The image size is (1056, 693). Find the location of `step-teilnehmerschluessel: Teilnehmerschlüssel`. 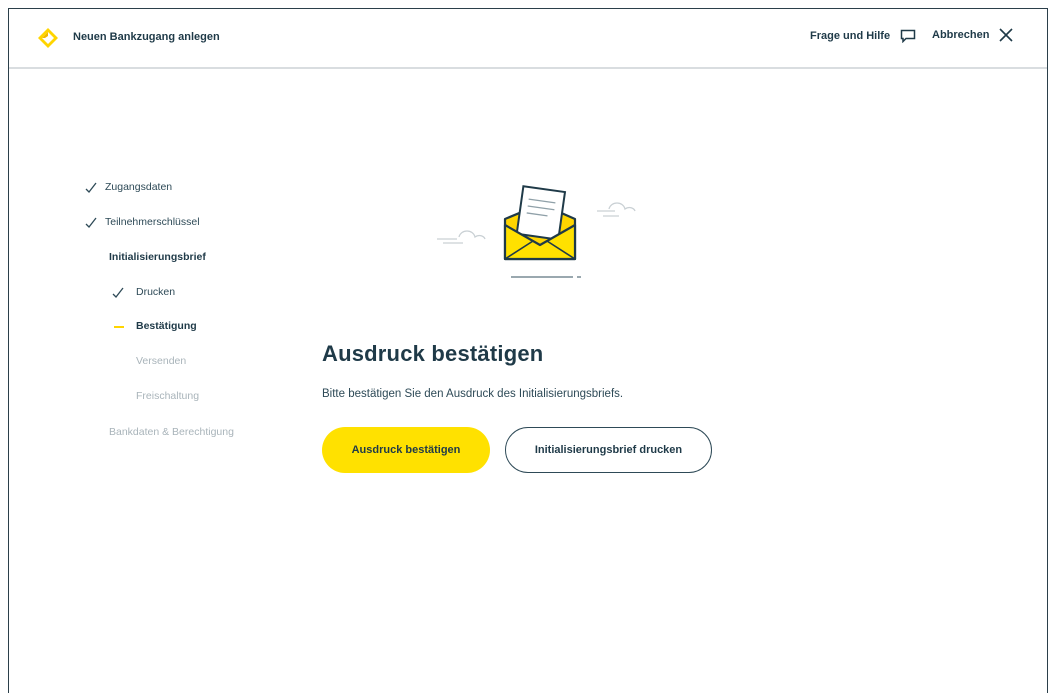

step-teilnehmerschluessel: Teilnehmerschlüssel is located at coordinates (142, 222).